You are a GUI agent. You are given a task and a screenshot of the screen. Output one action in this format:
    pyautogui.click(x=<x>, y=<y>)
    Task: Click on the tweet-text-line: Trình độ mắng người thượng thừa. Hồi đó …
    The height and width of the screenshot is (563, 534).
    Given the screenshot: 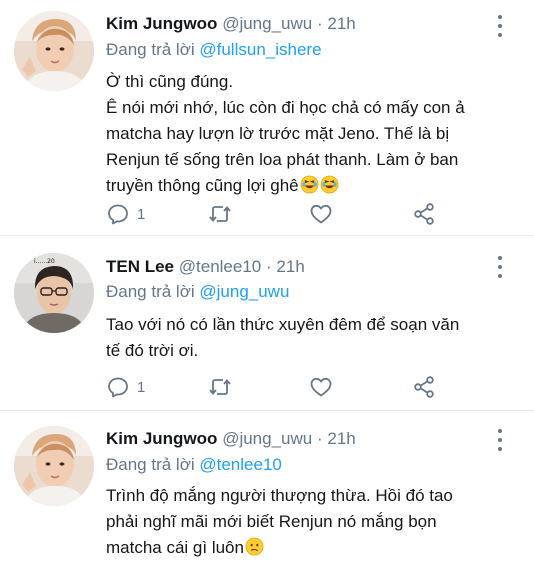 What is the action you would take?
    pyautogui.click(x=279, y=495)
    